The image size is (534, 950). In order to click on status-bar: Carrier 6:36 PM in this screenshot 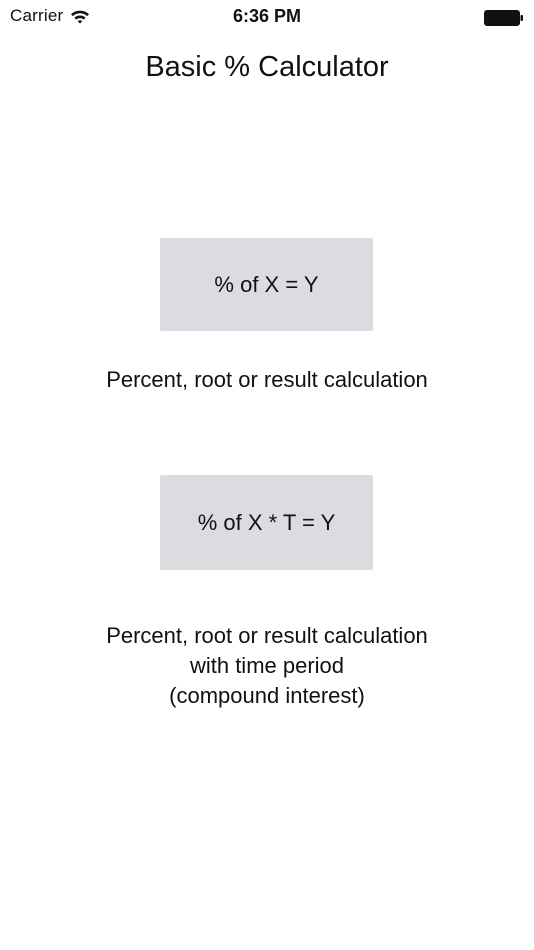, I will do `click(267, 18)`.